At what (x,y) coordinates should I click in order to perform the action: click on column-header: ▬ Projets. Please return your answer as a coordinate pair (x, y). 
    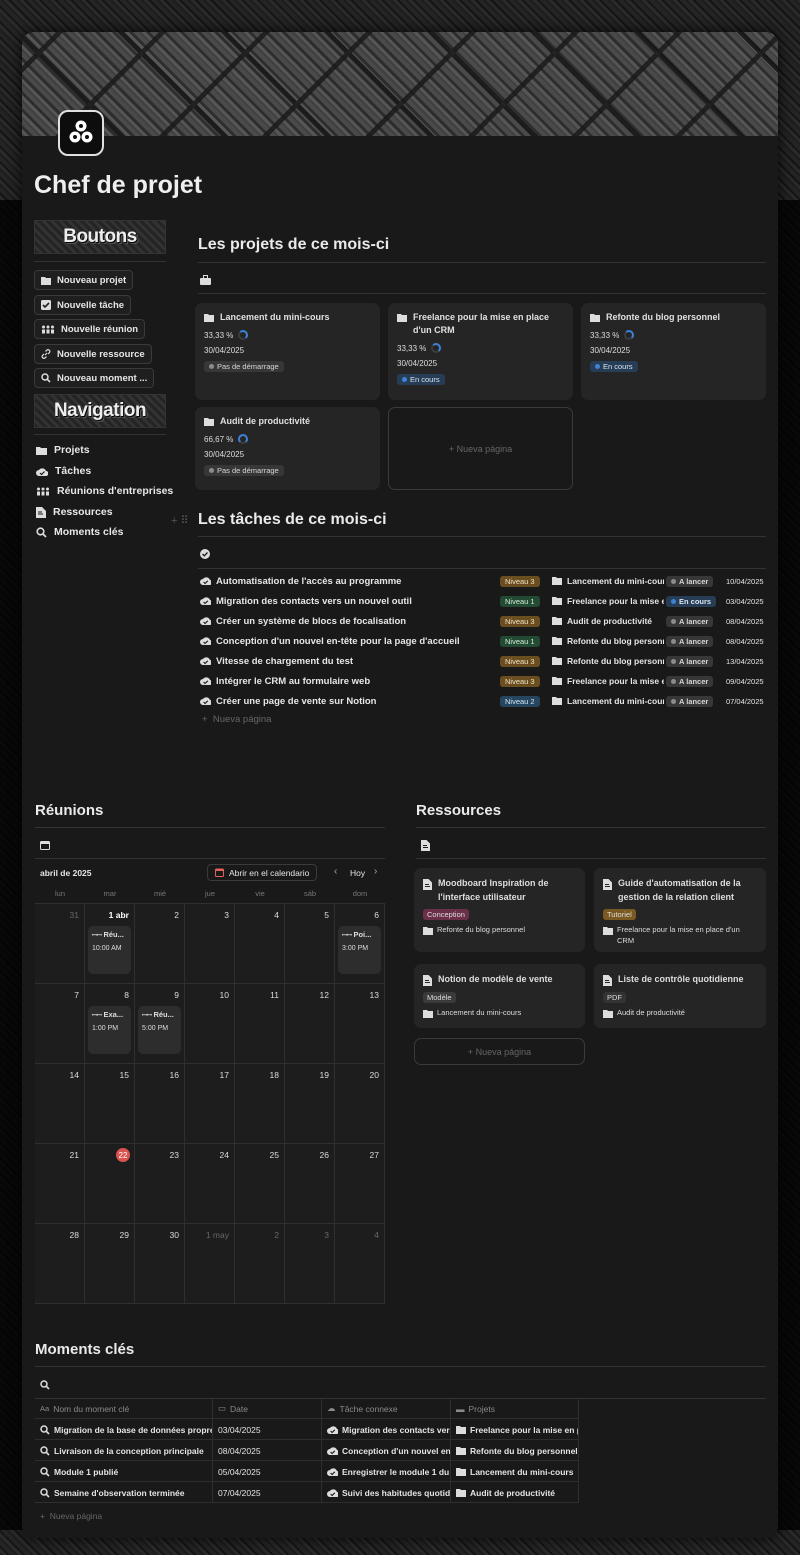
    Looking at the image, I should click on (515, 1408).